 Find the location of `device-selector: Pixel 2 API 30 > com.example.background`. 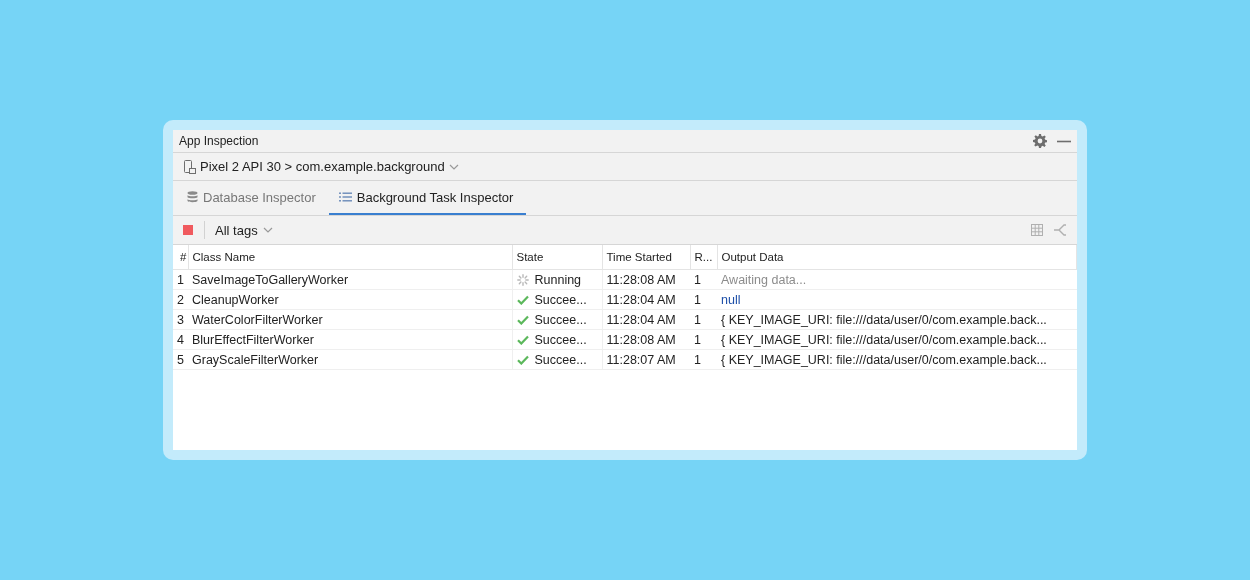

device-selector: Pixel 2 API 30 > com.example.background is located at coordinates (321, 166).